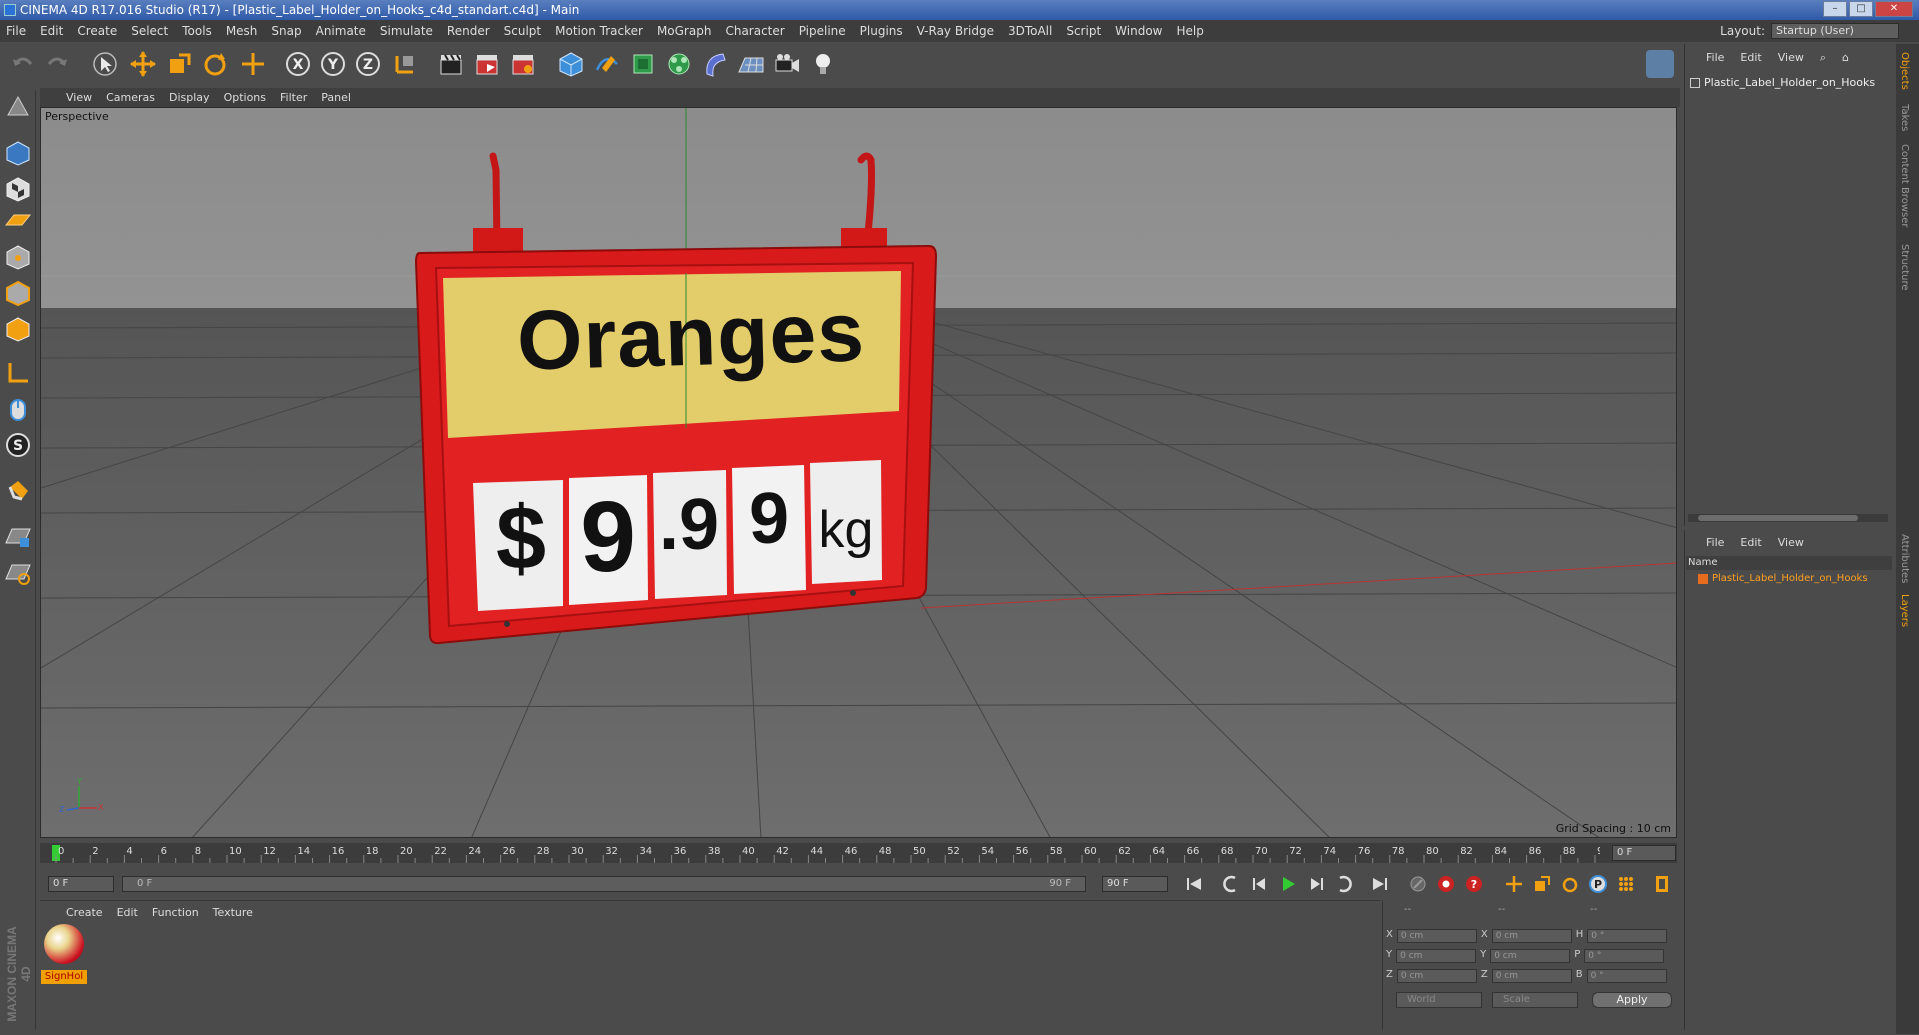 This screenshot has width=1919, height=1035. I want to click on position-x-field: 0 cm, so click(1436, 936).